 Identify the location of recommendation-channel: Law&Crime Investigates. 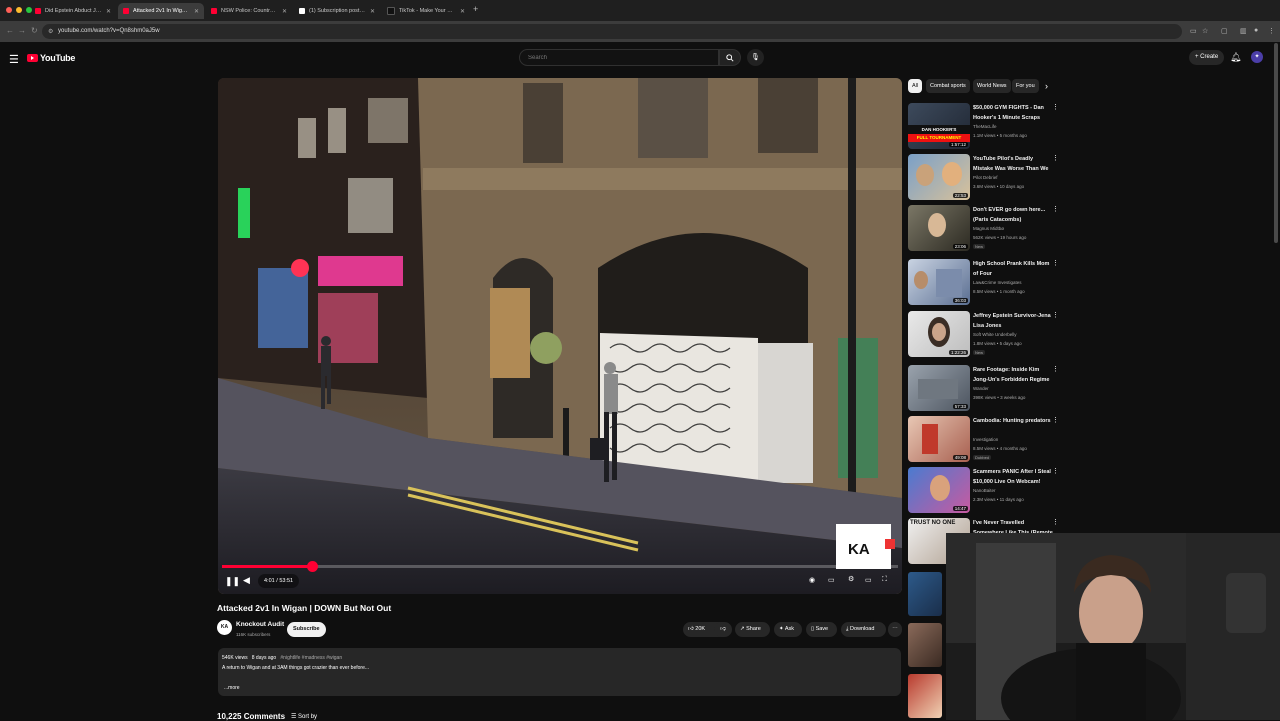
(997, 282).